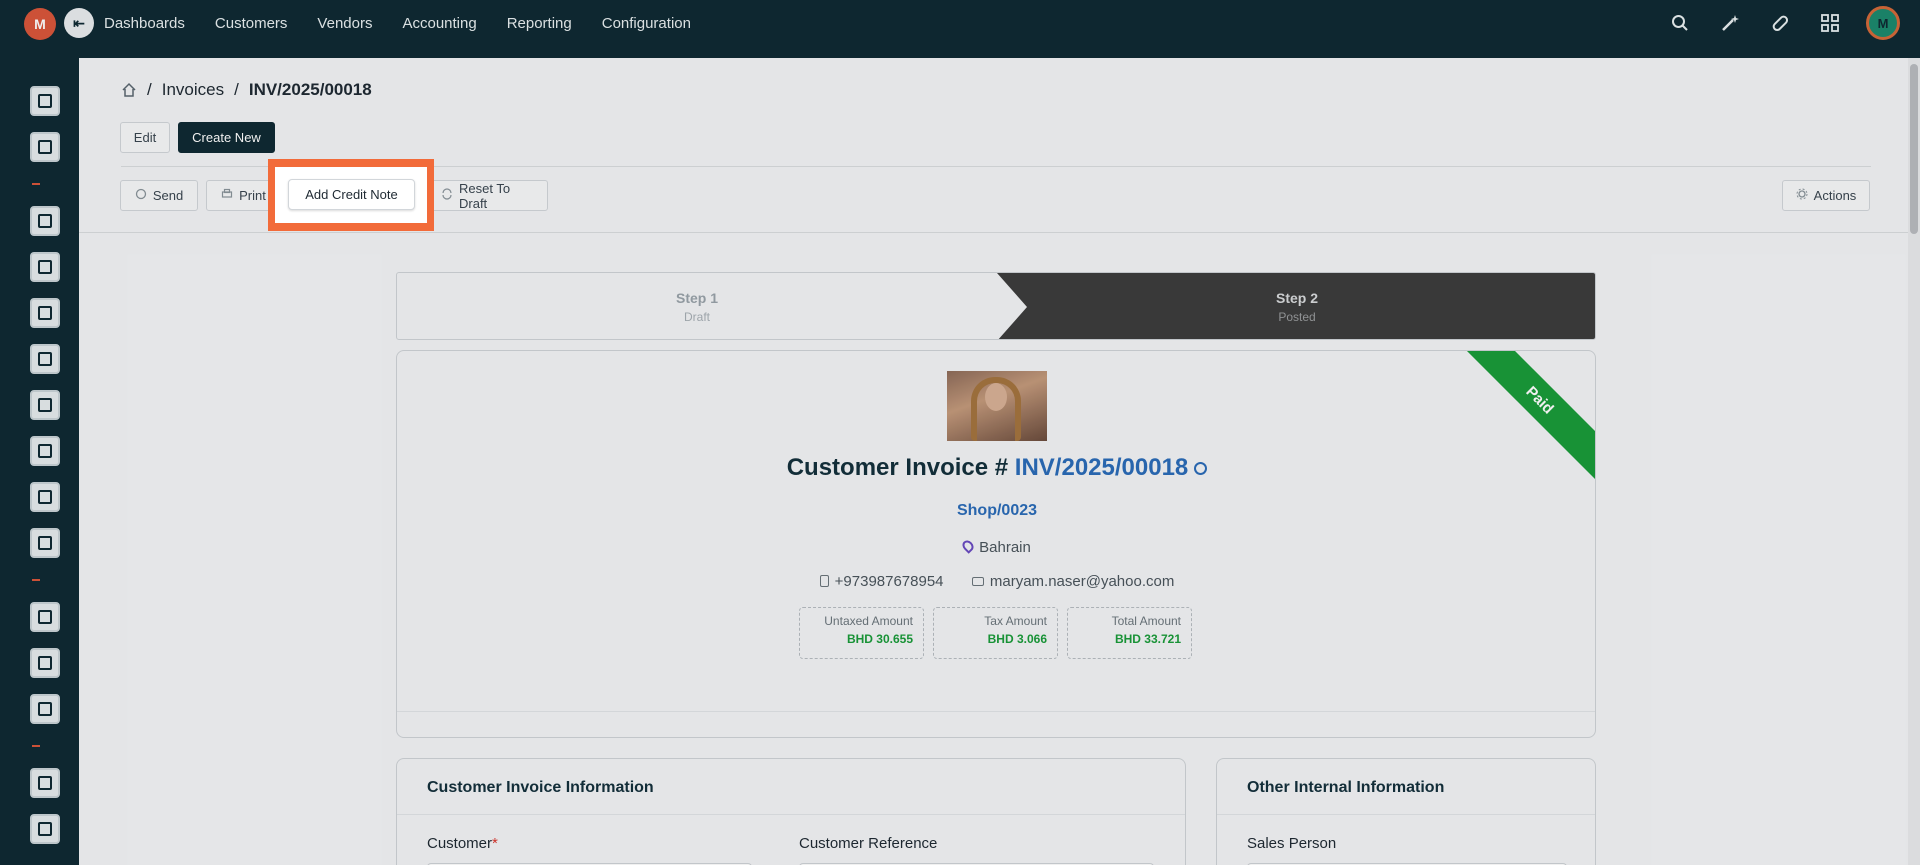 This screenshot has height=865, width=1920. I want to click on step1-title: Step 1, so click(696, 298).